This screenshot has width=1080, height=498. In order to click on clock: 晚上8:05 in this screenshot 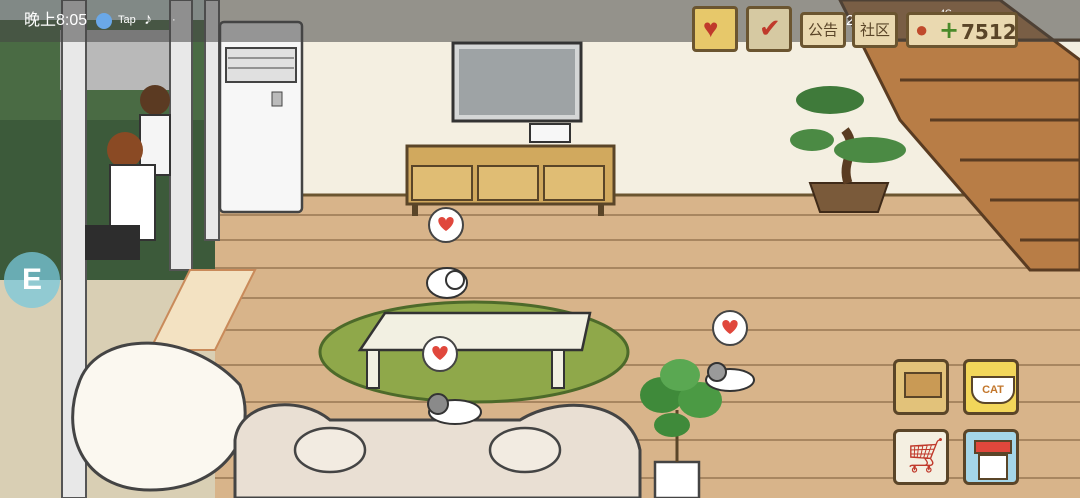, I will do `click(56, 20)`.